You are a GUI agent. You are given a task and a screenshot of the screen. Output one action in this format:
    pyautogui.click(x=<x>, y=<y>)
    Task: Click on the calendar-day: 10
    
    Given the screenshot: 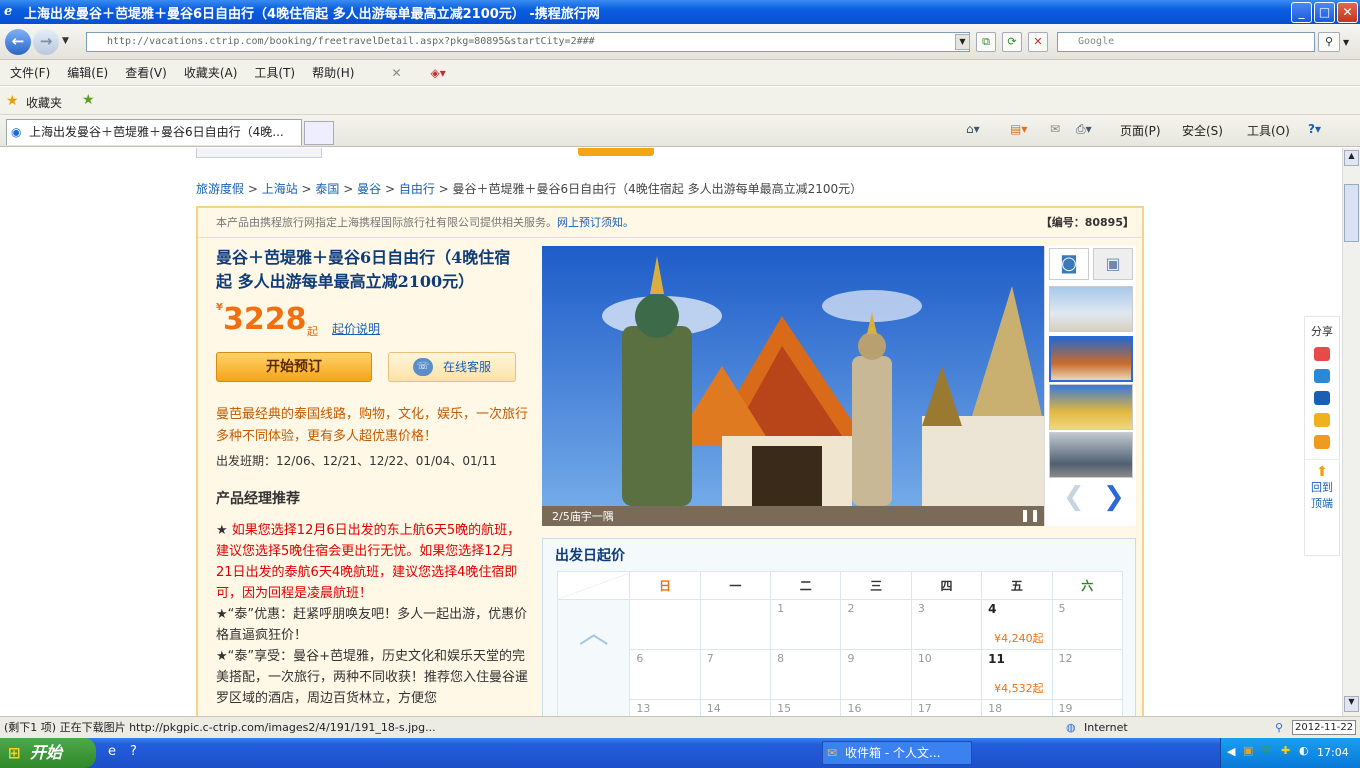 What is the action you would take?
    pyautogui.click(x=946, y=674)
    